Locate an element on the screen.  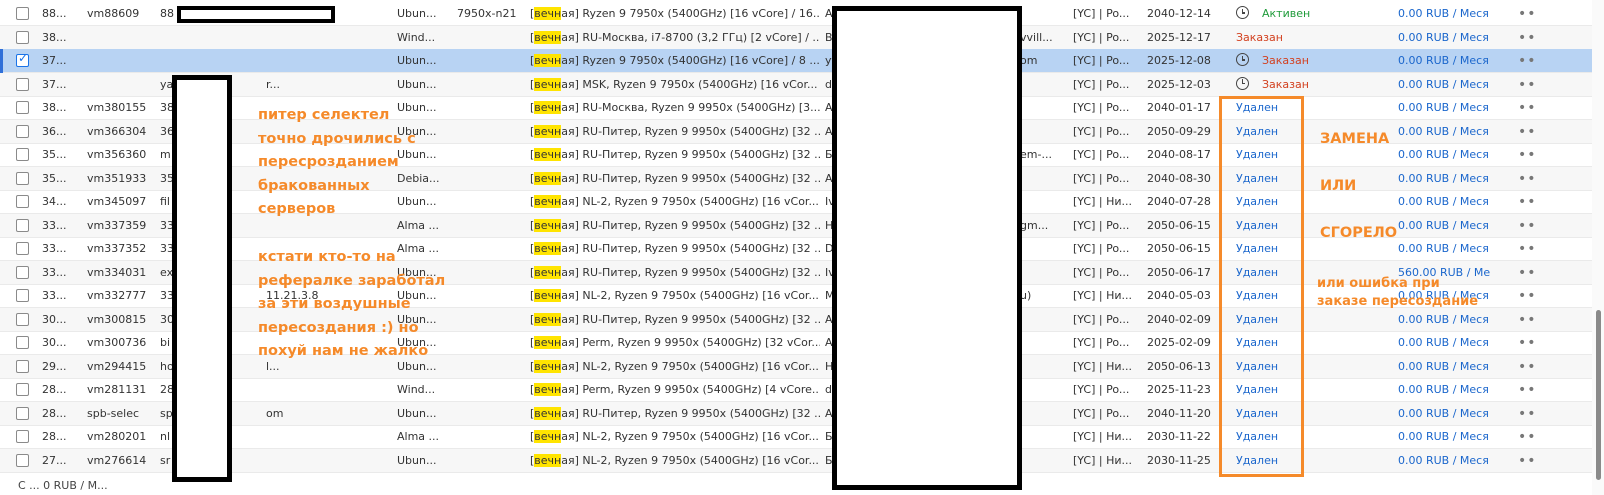
annotation-line: заказе пересоздание is located at coordinates (1398, 301).